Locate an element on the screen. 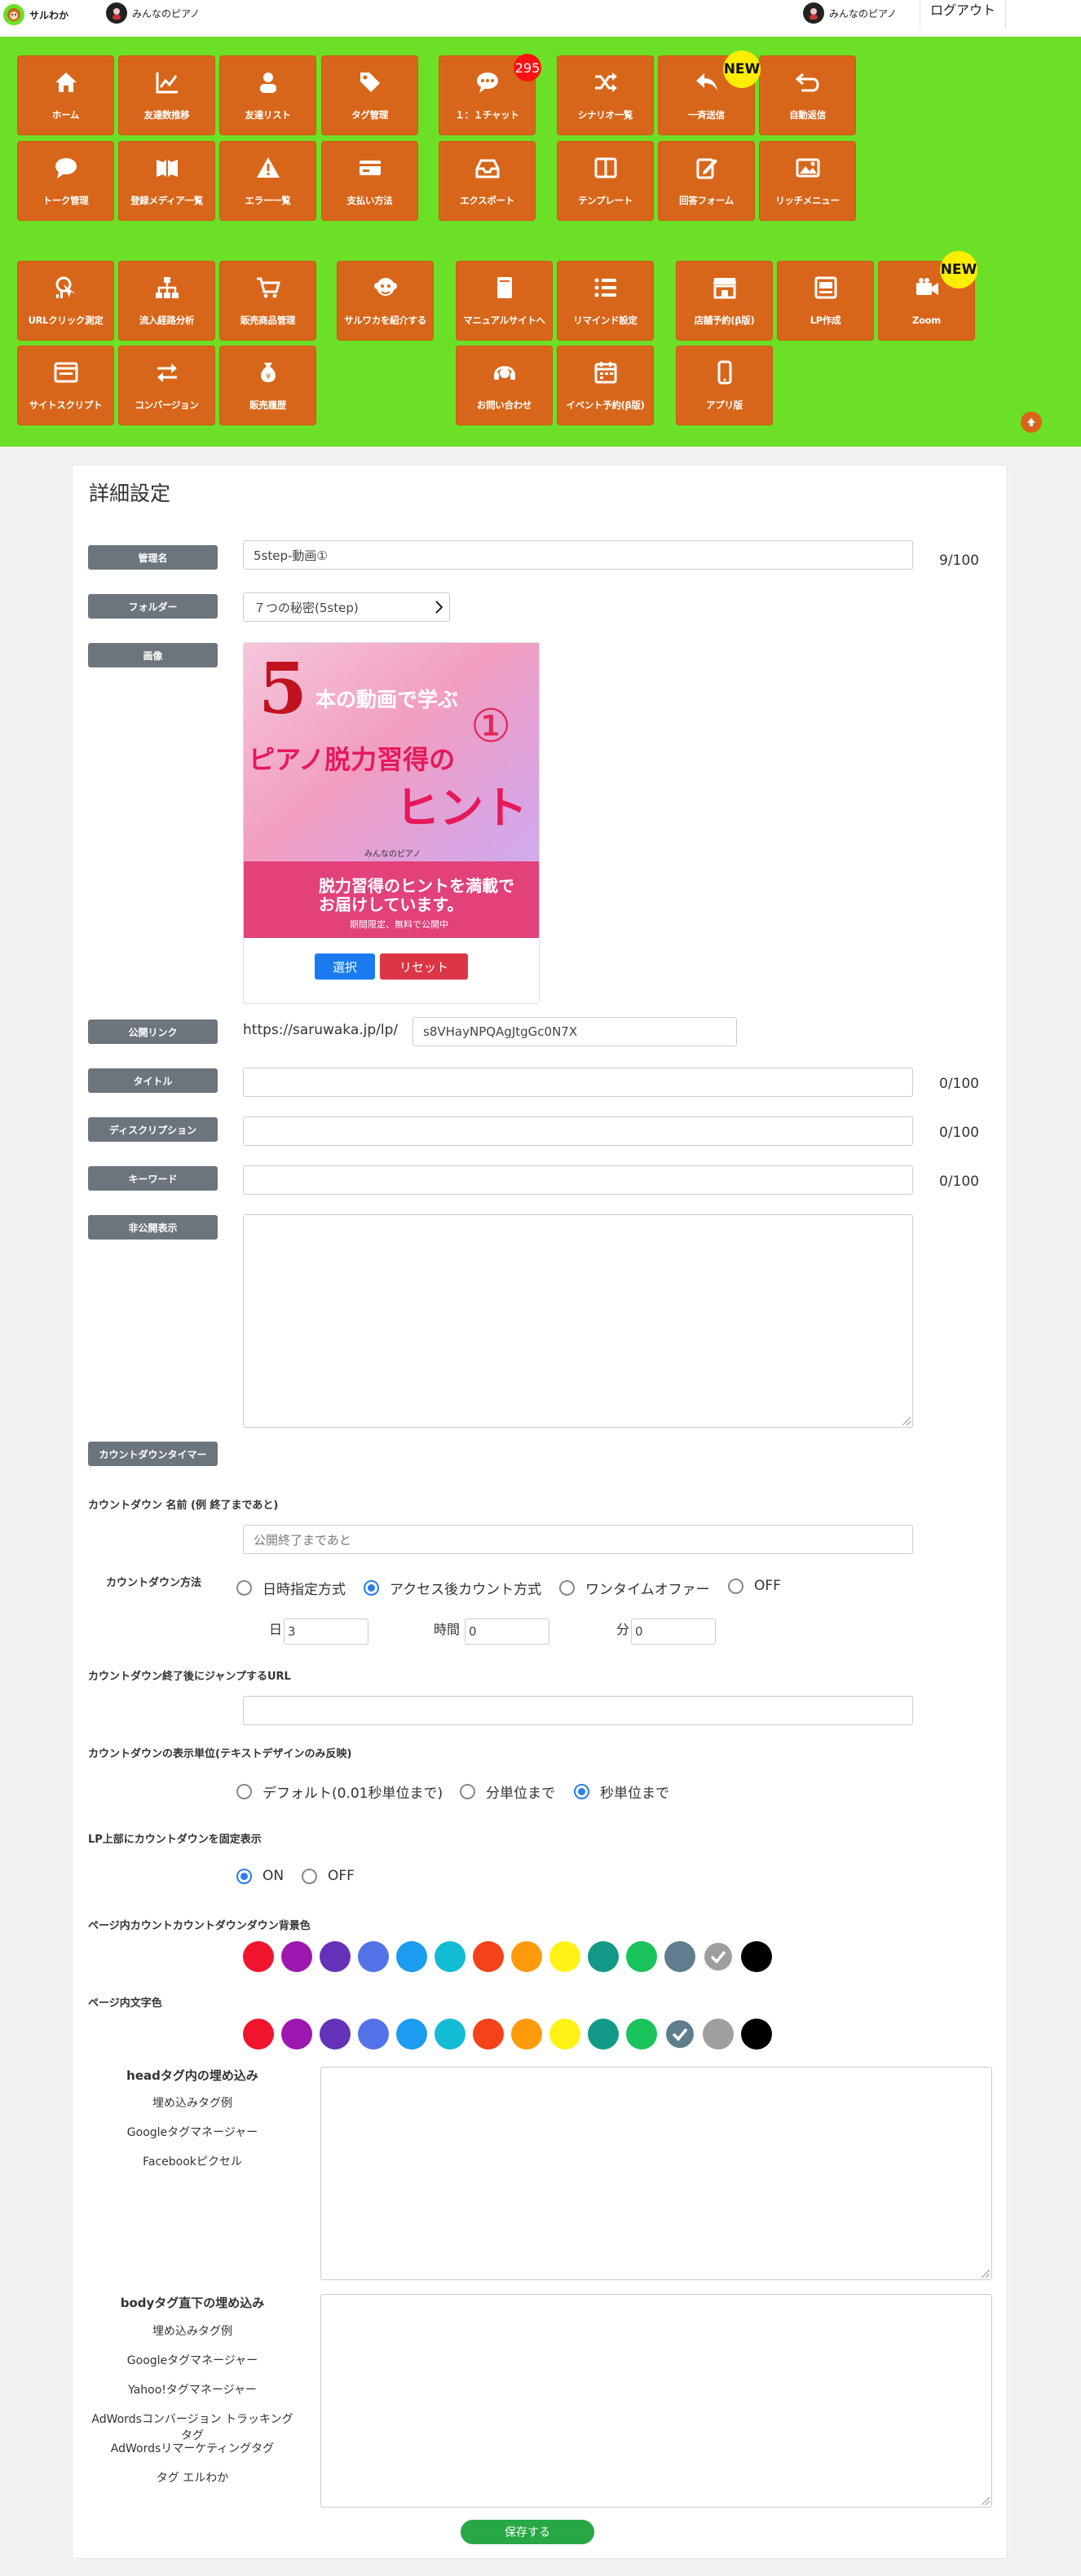  nav-tile-media: 登録メディア一覧 is located at coordinates (166, 181).